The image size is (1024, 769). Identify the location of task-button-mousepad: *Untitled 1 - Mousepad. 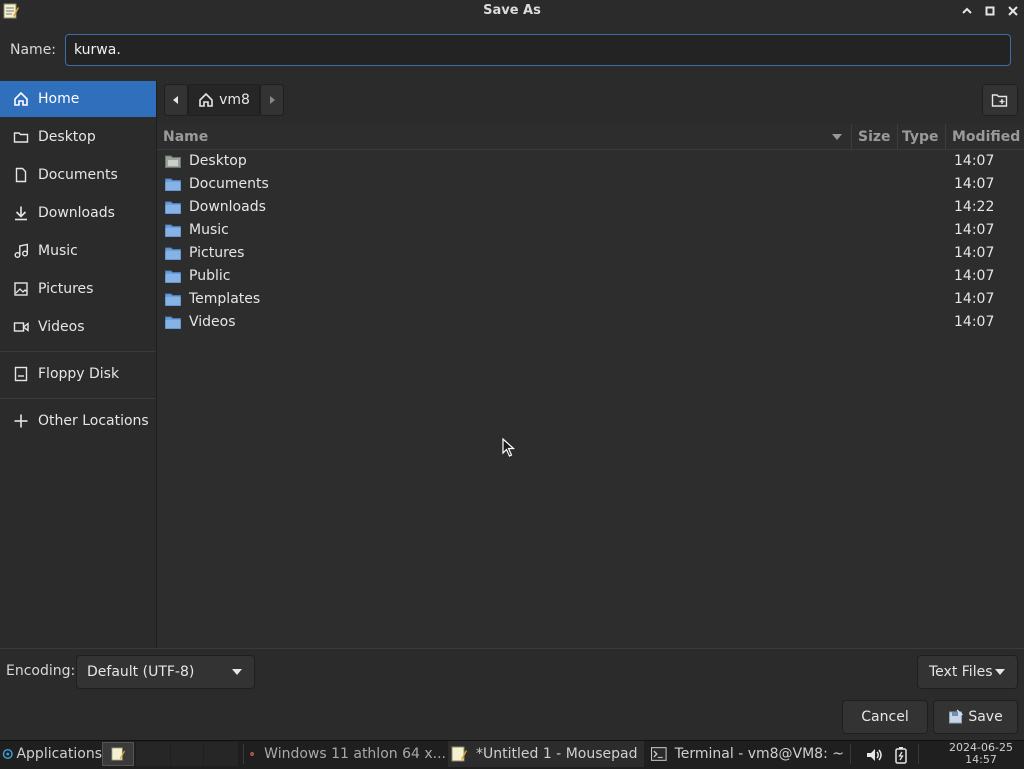
(546, 754).